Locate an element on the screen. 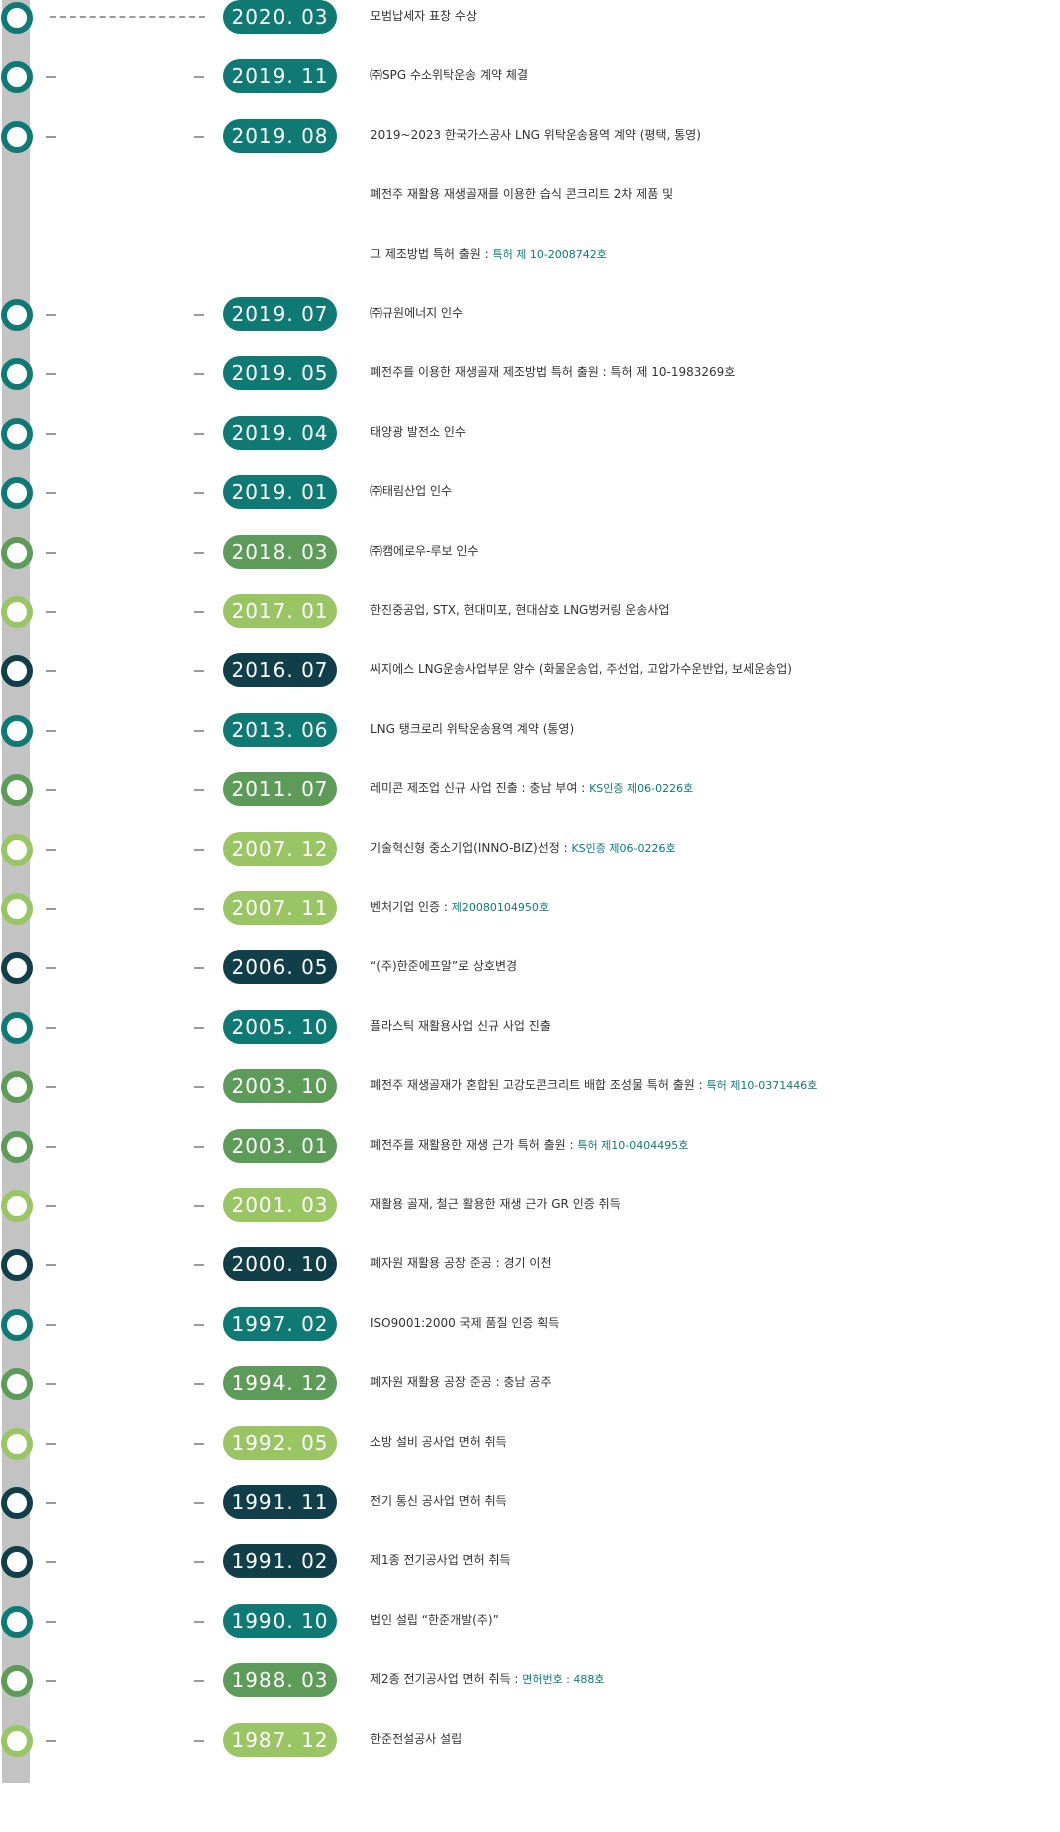  event-description: ㈜캠에로우-루보 인수 is located at coordinates (715, 551).